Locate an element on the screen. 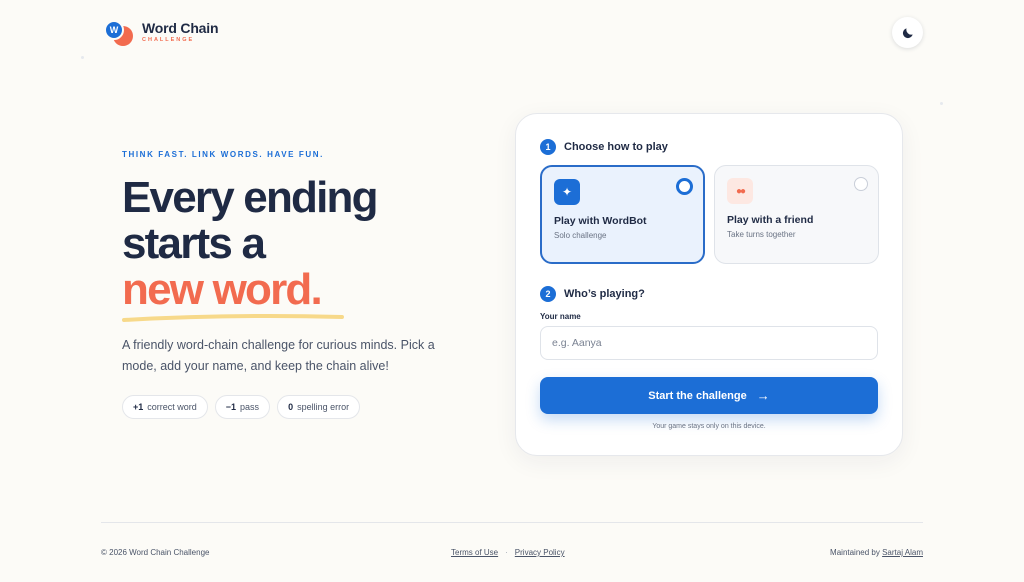  site-header: W Word Chain CHALLENGE is located at coordinates (512, 35).